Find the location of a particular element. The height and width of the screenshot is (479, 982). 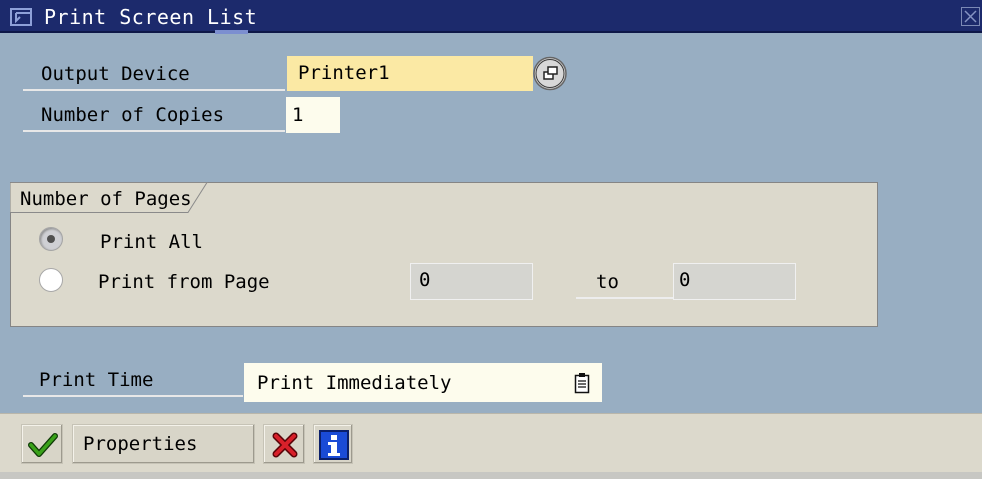

output-device-field: Printer1 is located at coordinates (410, 73).